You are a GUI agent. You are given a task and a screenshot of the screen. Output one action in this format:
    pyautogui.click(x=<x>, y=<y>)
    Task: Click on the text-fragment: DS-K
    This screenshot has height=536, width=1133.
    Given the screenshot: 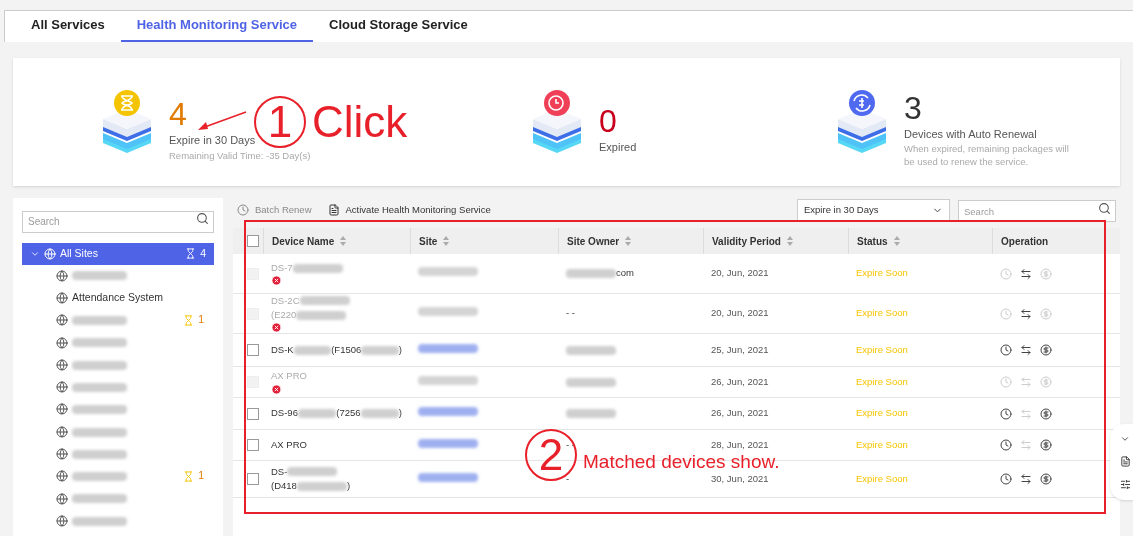 What is the action you would take?
    pyautogui.click(x=282, y=349)
    